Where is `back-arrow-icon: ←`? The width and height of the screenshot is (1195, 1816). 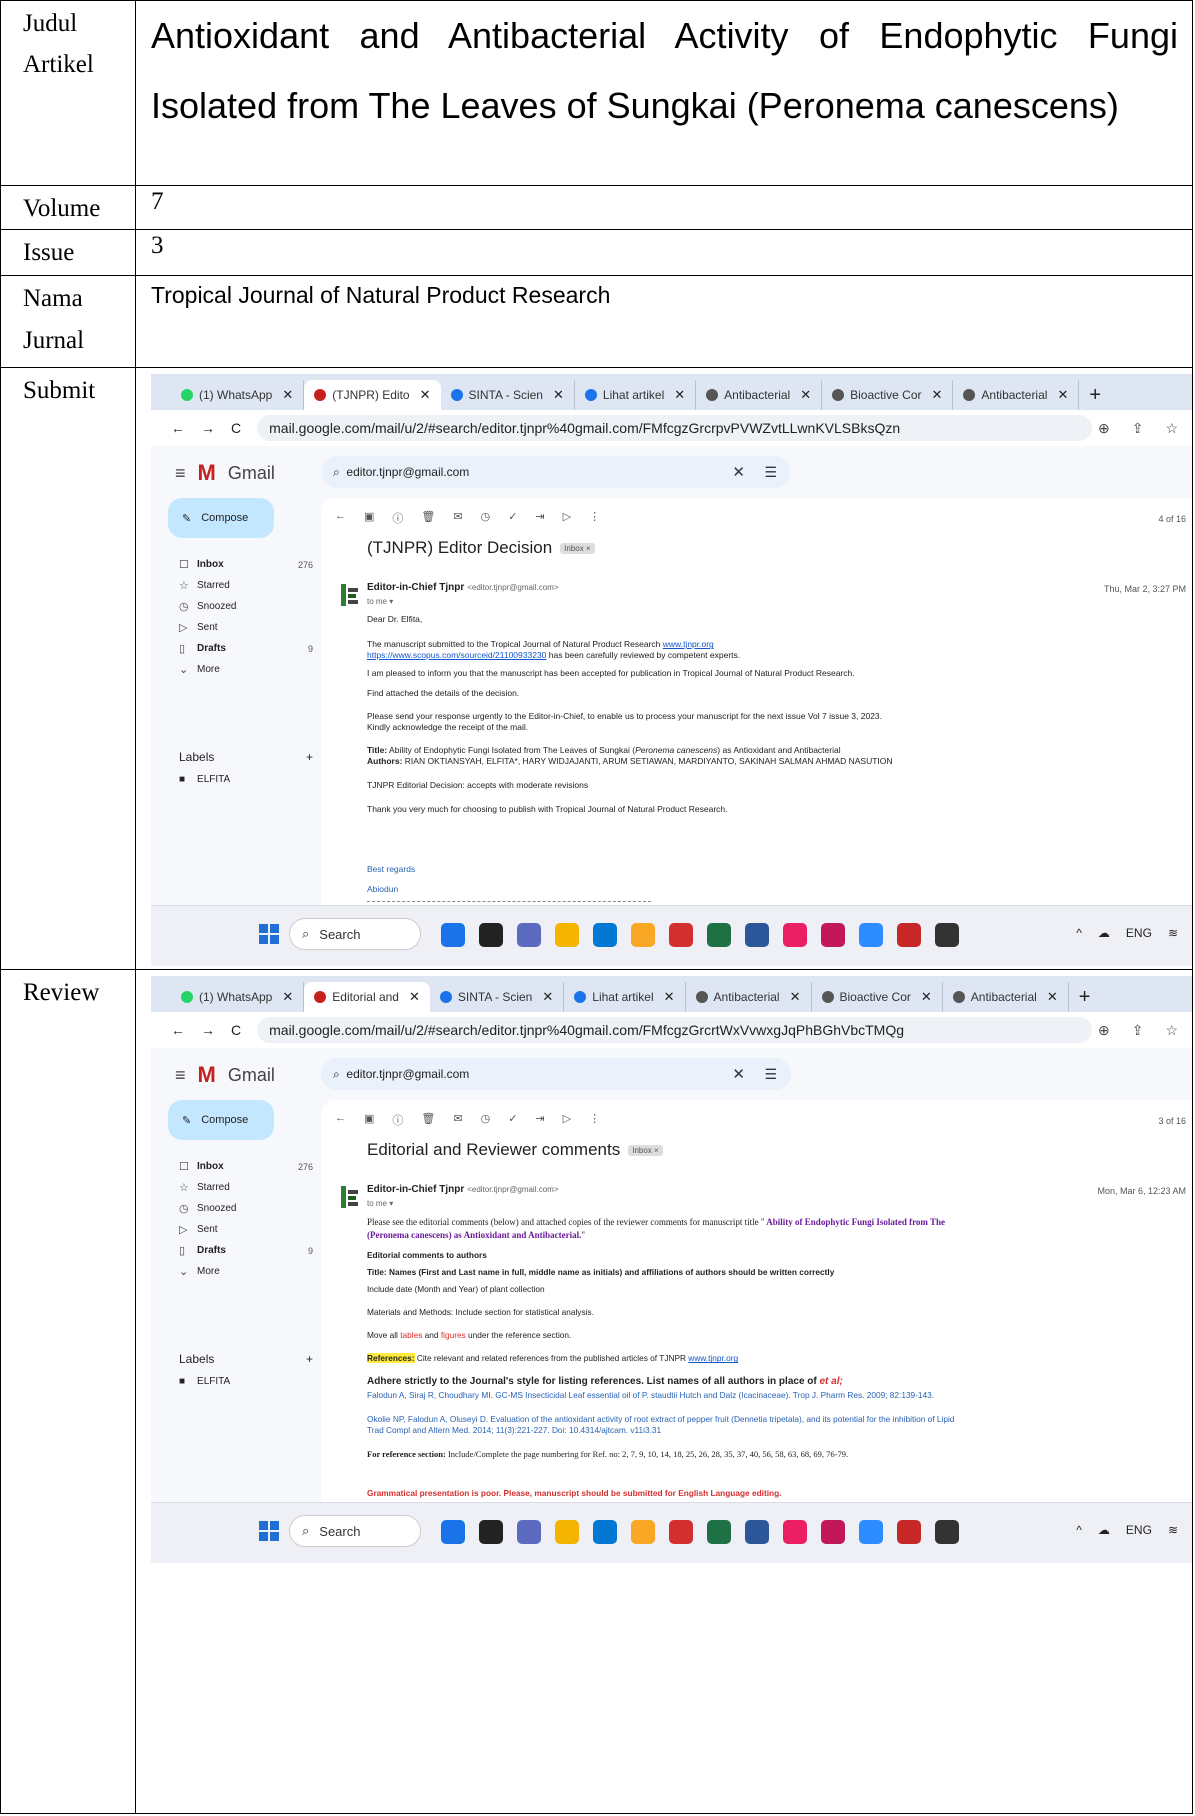
back-arrow-icon: ← is located at coordinates (340, 518).